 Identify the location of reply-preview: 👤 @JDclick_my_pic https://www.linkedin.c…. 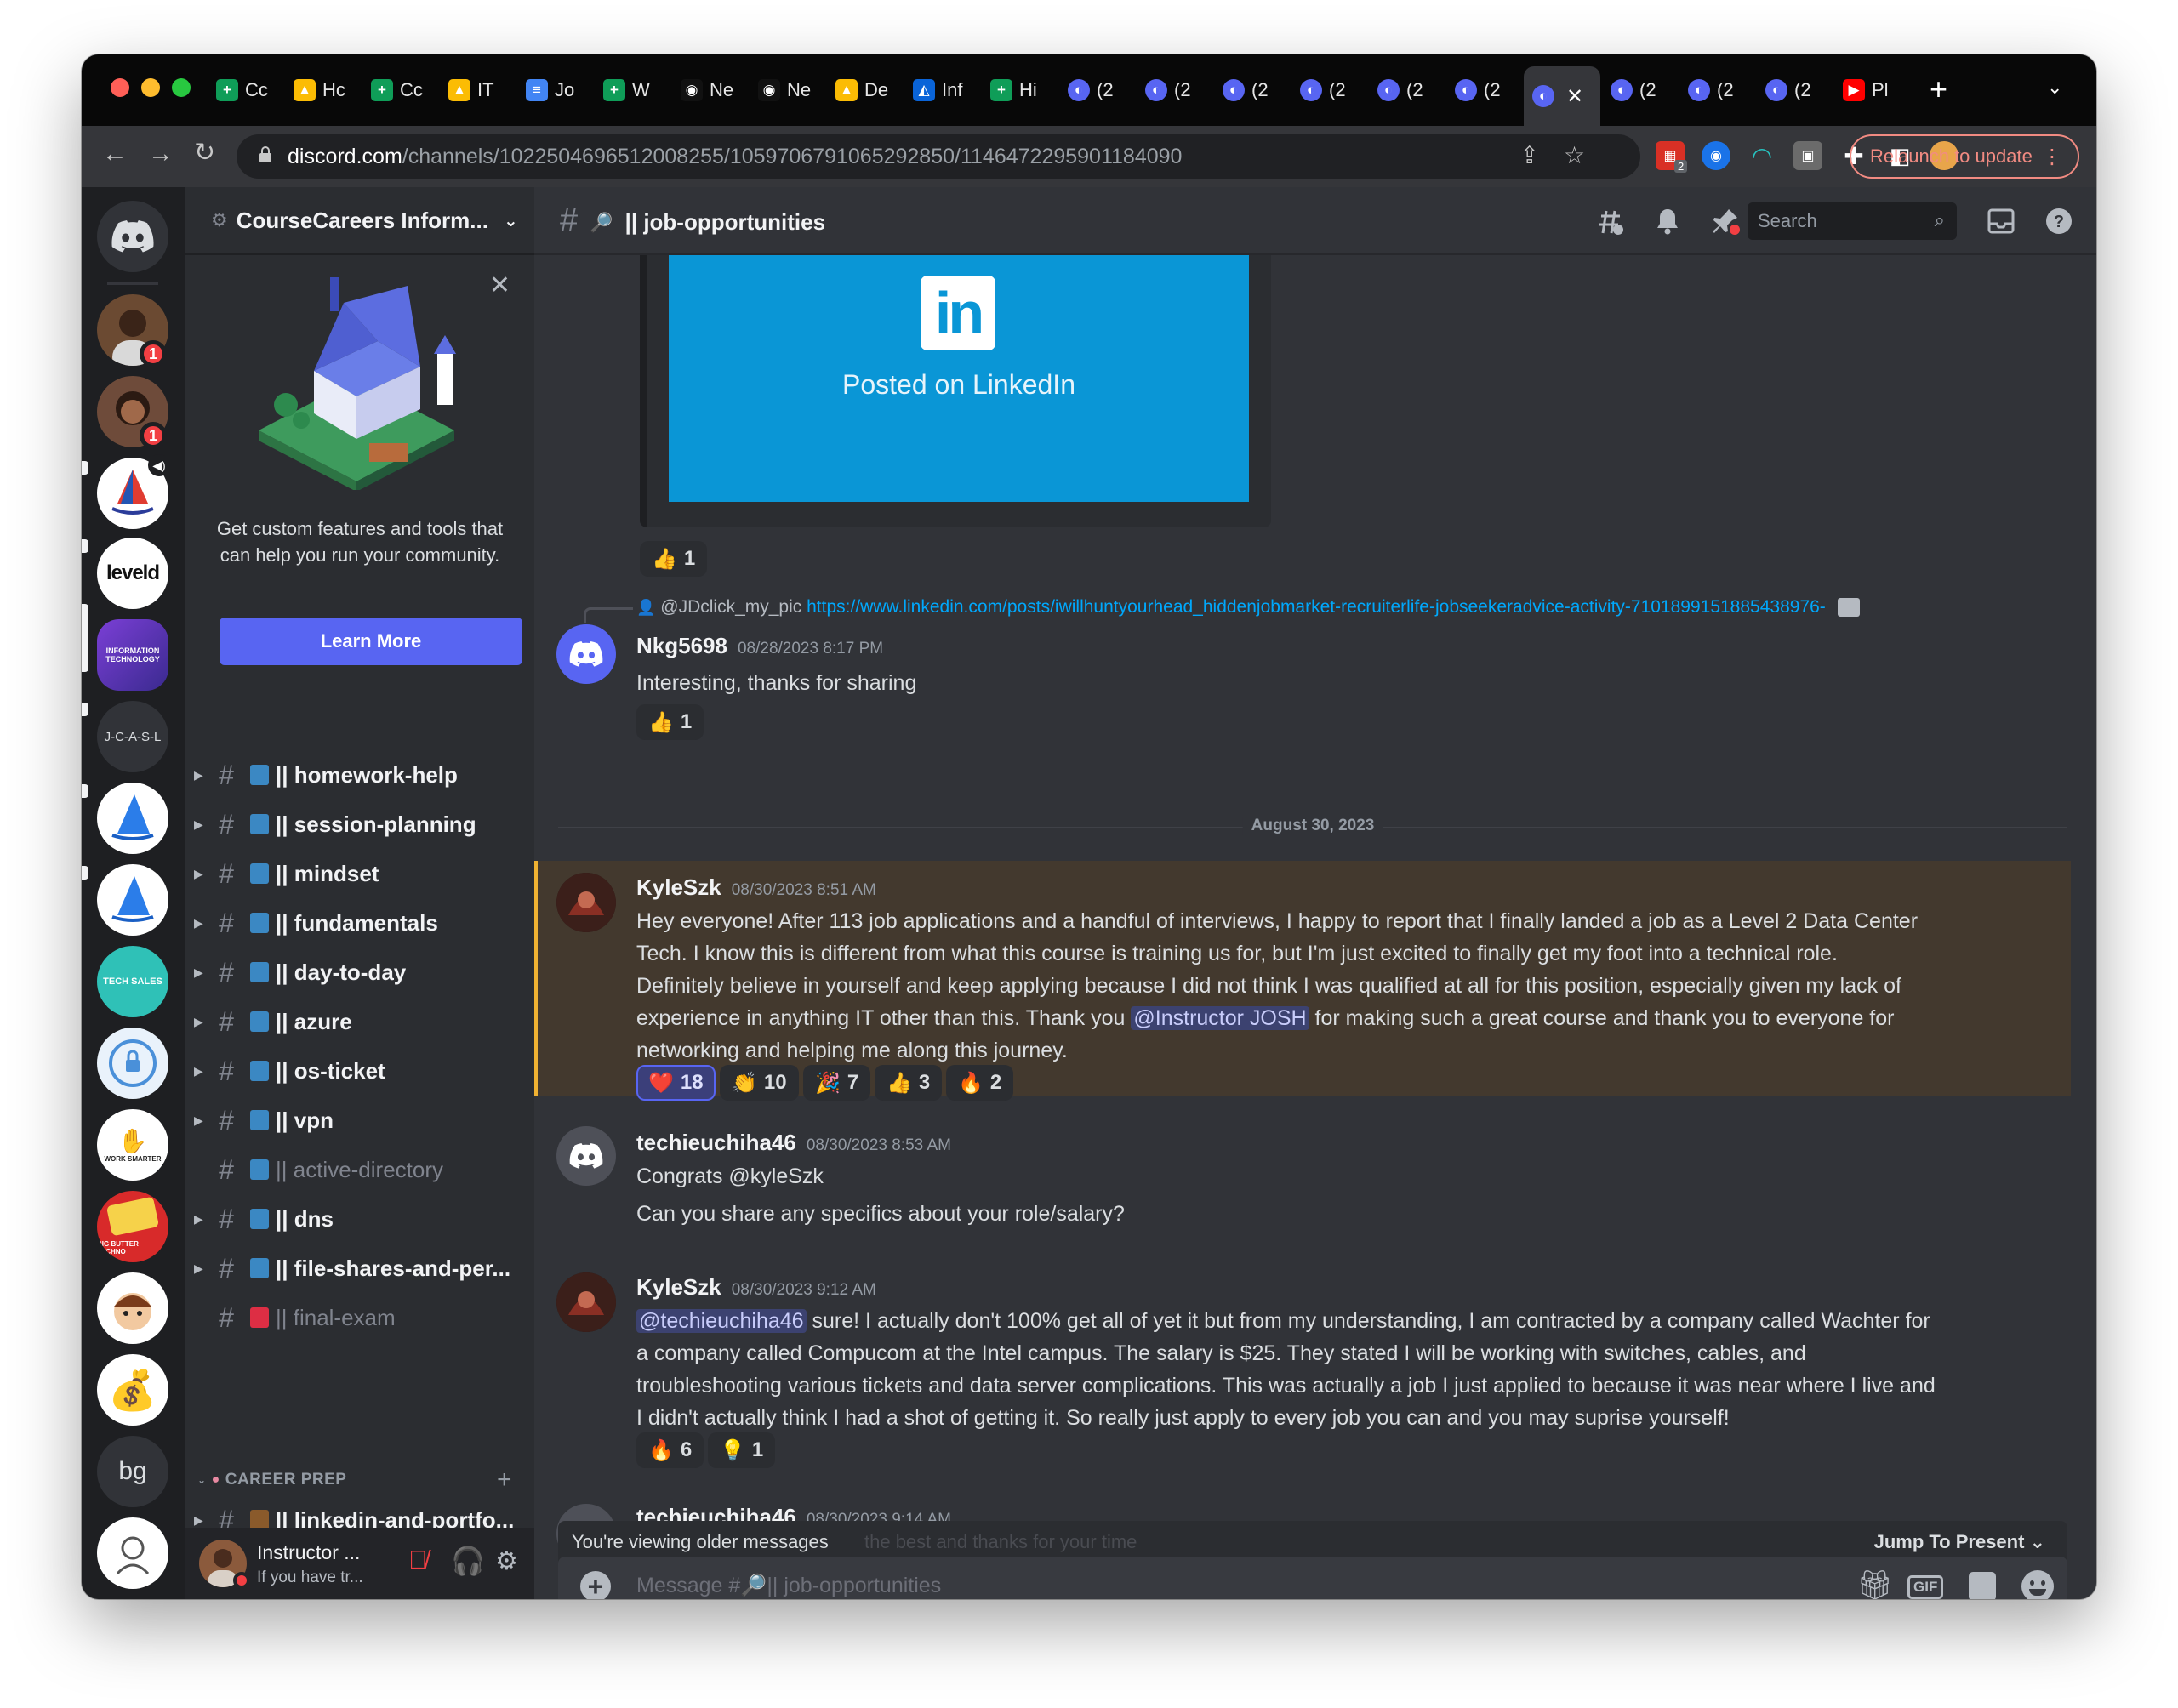
(1248, 607).